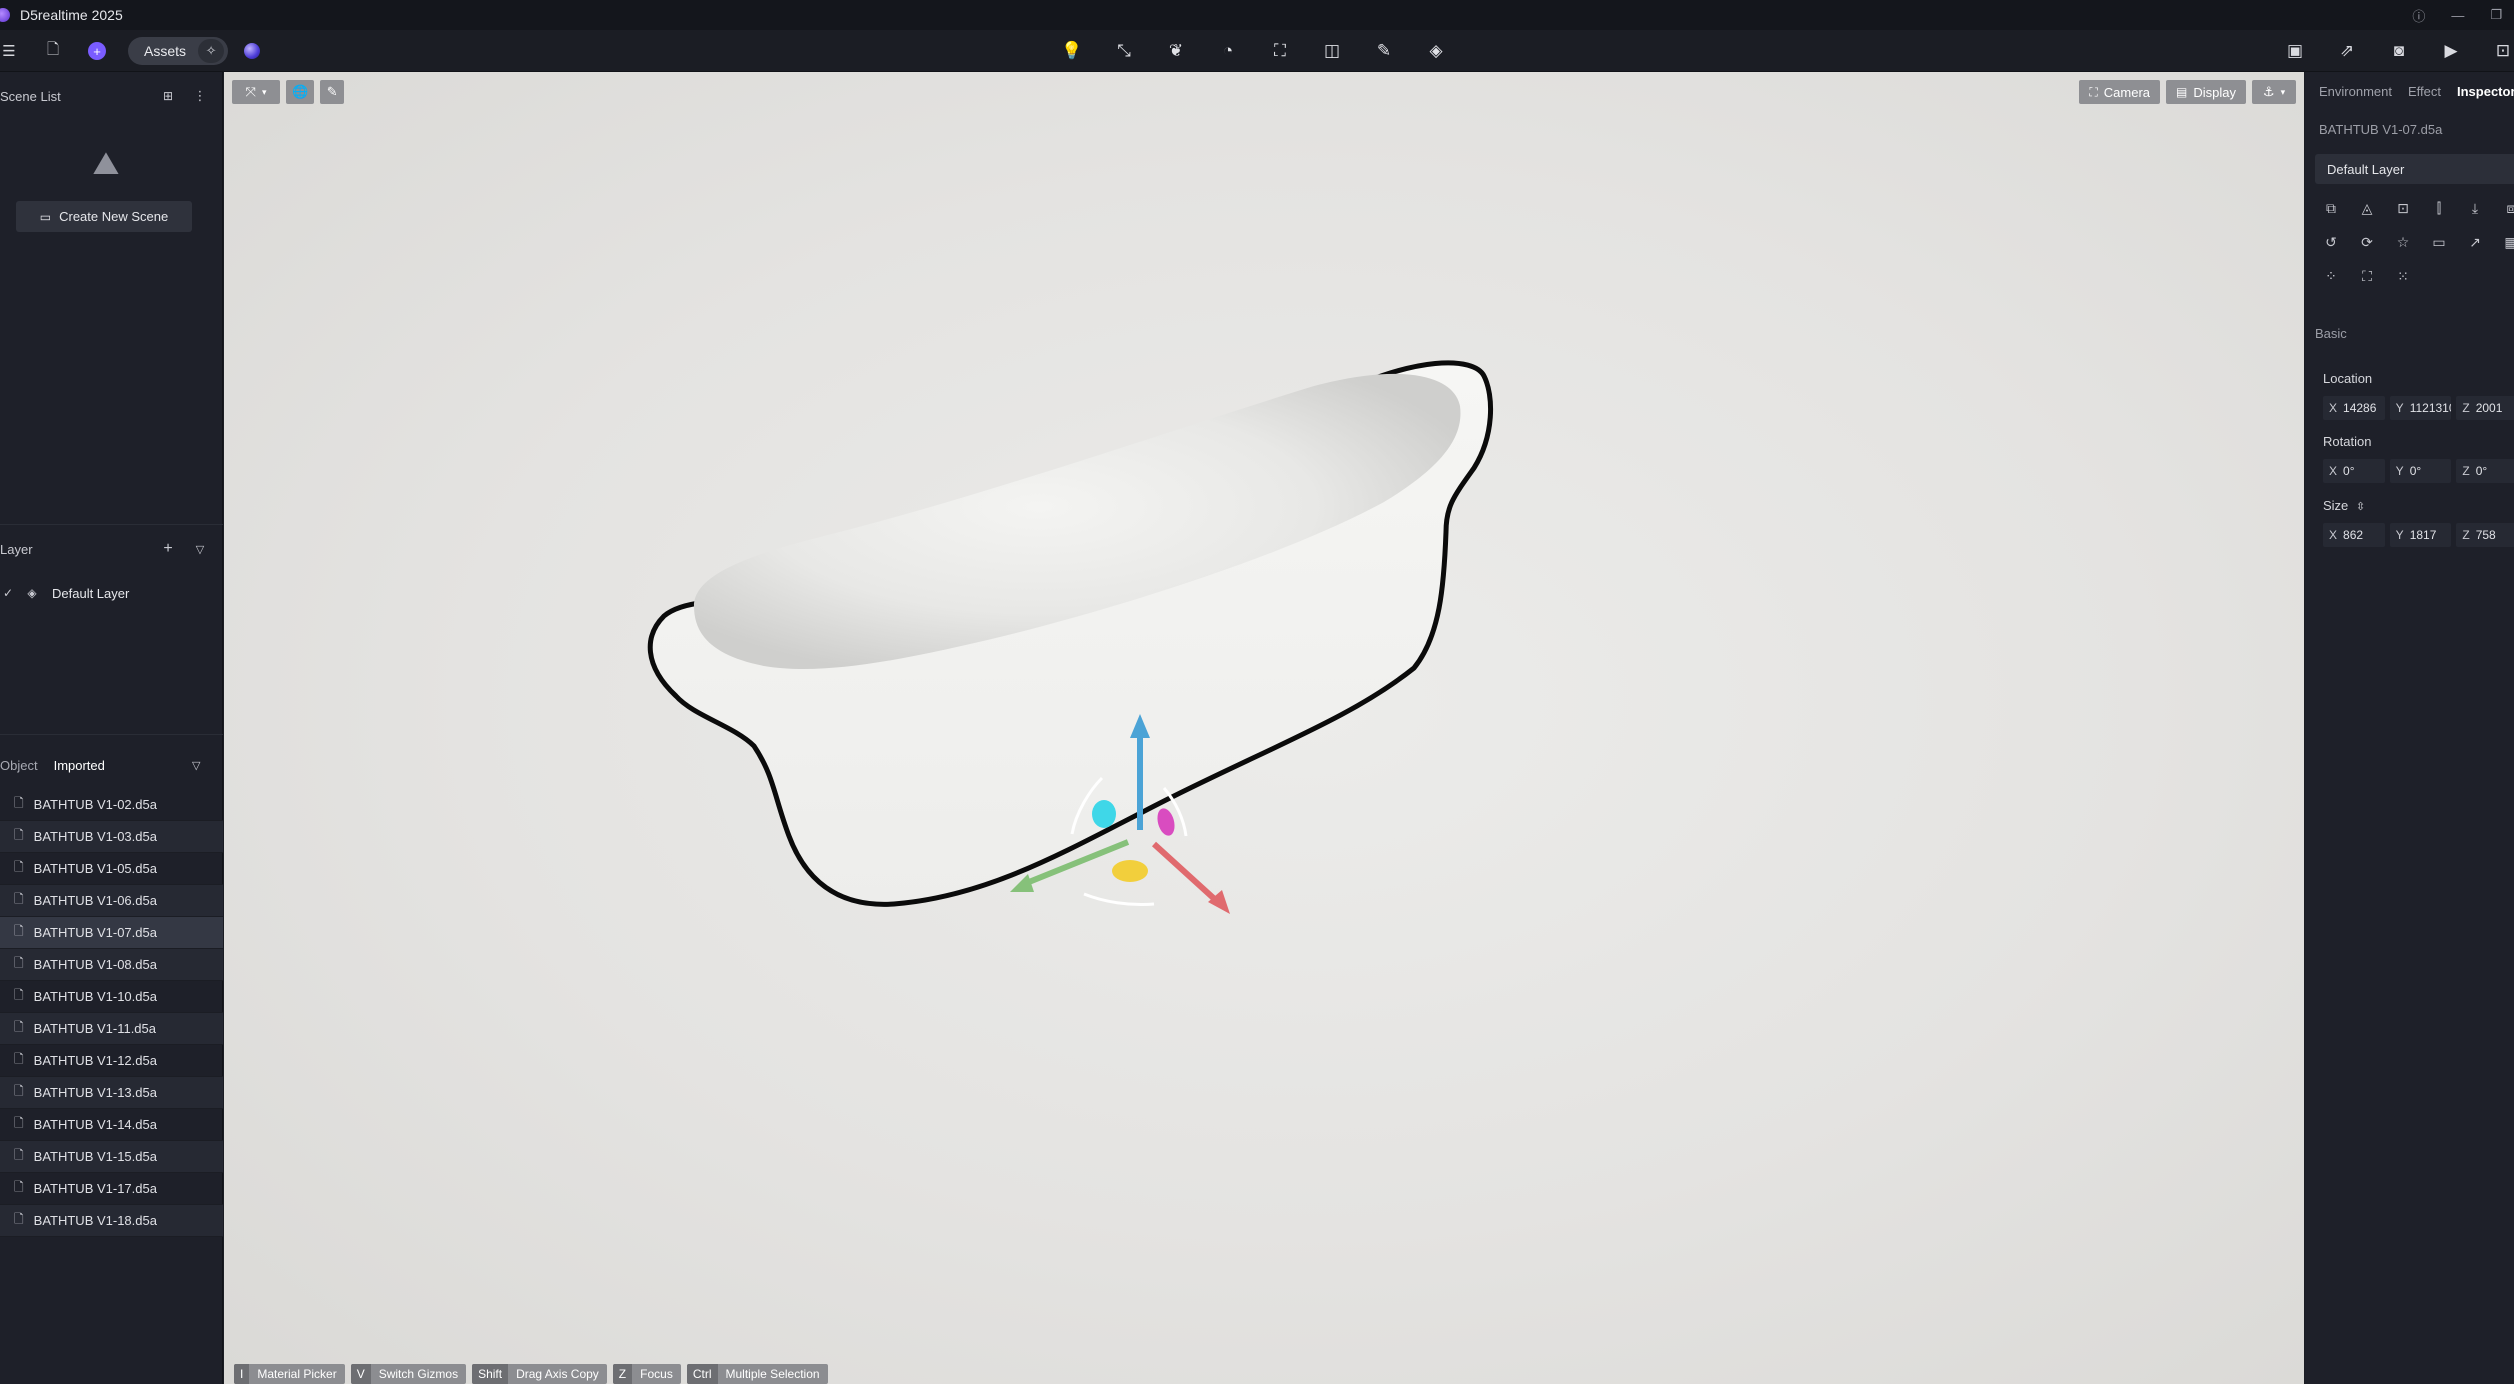 This screenshot has width=2514, height=1384. Describe the element at coordinates (111, 997) in the screenshot. I see `list-item: 🗋 BATHTUB V1-10.d5a` at that location.